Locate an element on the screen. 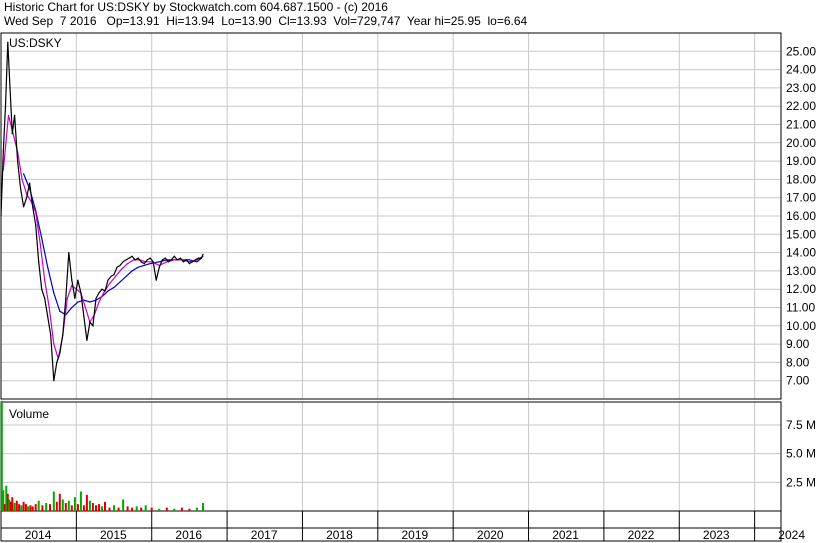  volume-tick-labels: 2.5 M 5.0 M 7.5 M is located at coordinates (801, 453).